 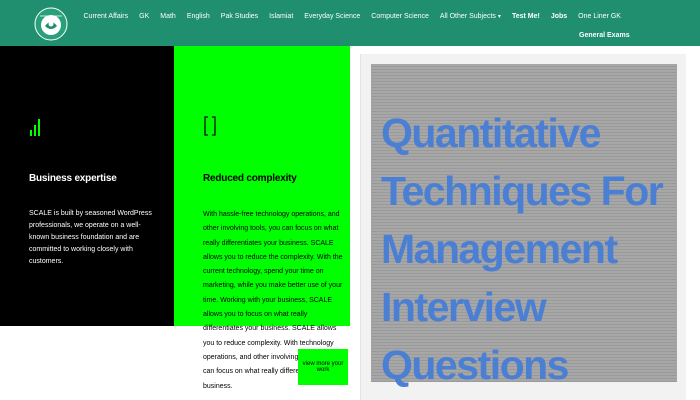 What do you see at coordinates (525, 17) in the screenshot?
I see `nav-test-me: Test Me!` at bounding box center [525, 17].